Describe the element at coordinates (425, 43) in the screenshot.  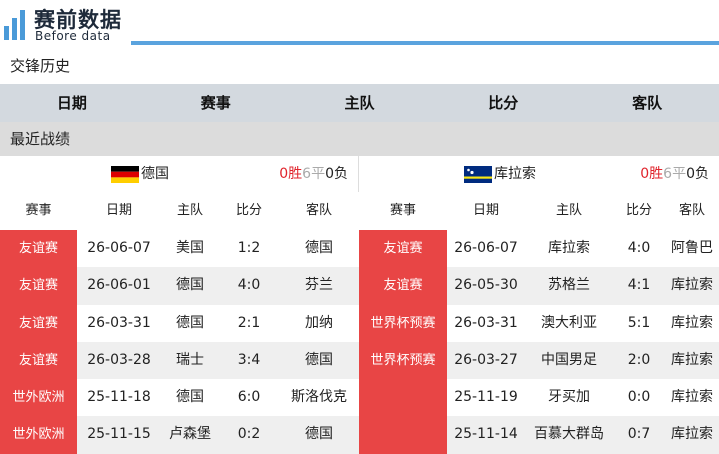
I see `header-divider` at that location.